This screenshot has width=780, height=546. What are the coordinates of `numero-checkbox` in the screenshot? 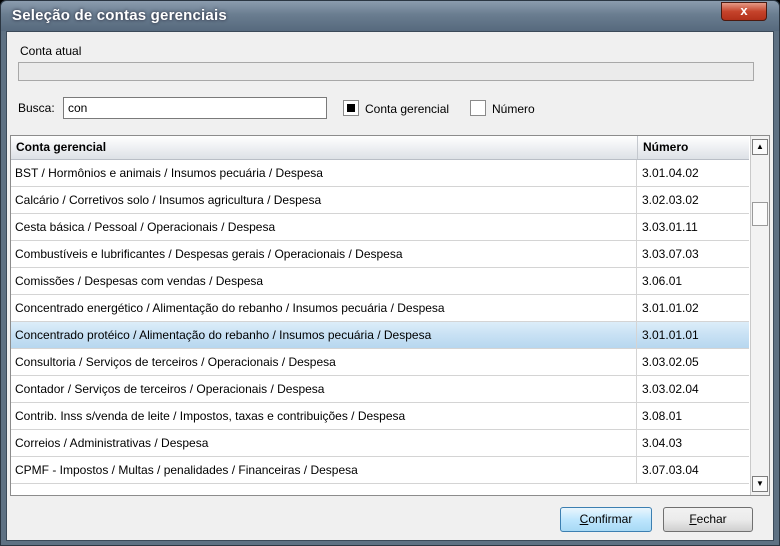 It's located at (478, 108).